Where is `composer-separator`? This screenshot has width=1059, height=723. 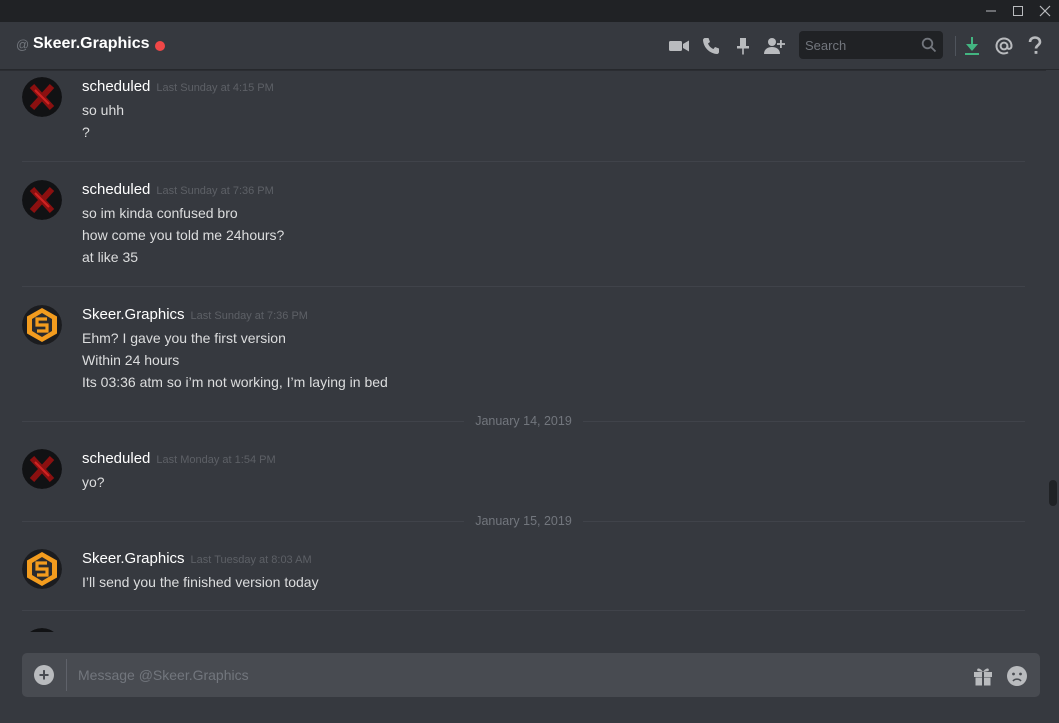 composer-separator is located at coordinates (66, 675).